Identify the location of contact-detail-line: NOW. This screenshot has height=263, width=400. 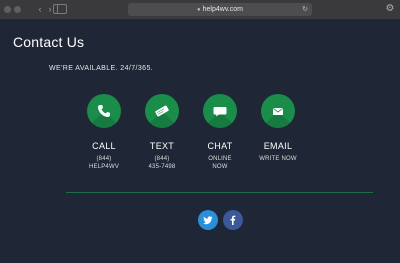
(220, 167).